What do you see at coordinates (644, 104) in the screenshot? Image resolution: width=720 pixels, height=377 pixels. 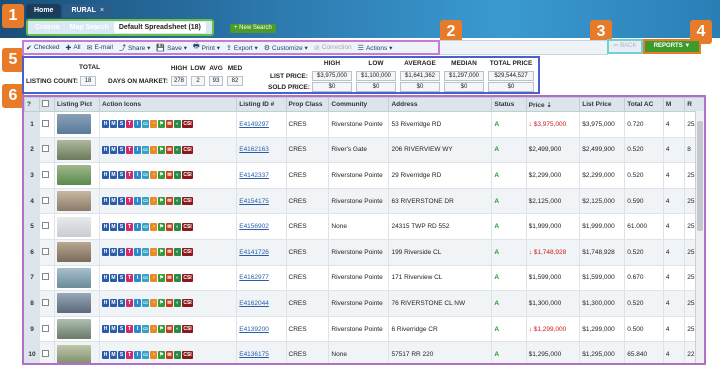 I see `column-header: Total AC` at bounding box center [644, 104].